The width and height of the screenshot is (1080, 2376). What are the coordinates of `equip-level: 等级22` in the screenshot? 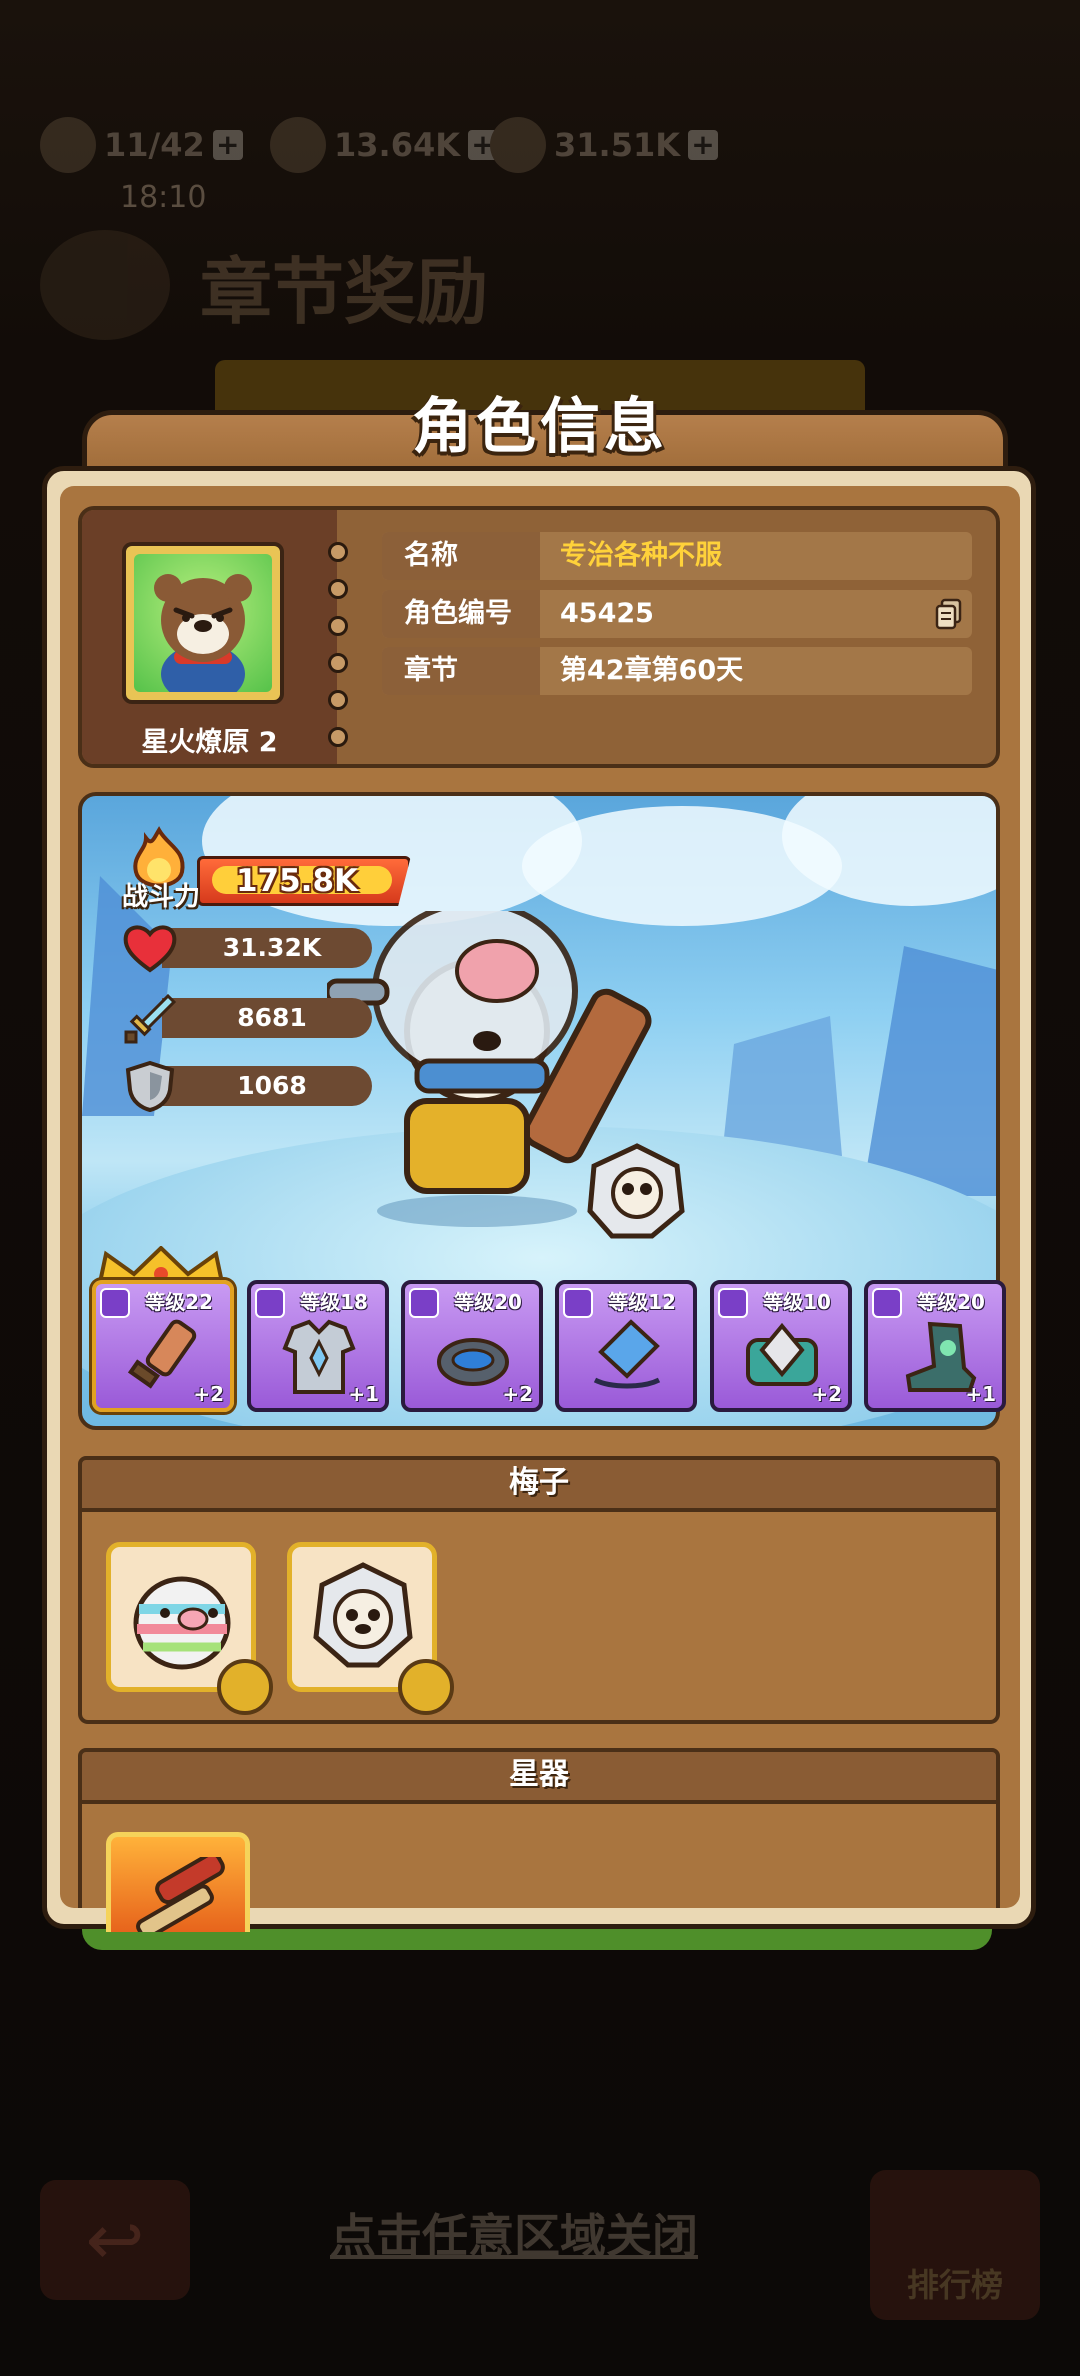 It's located at (179, 1302).